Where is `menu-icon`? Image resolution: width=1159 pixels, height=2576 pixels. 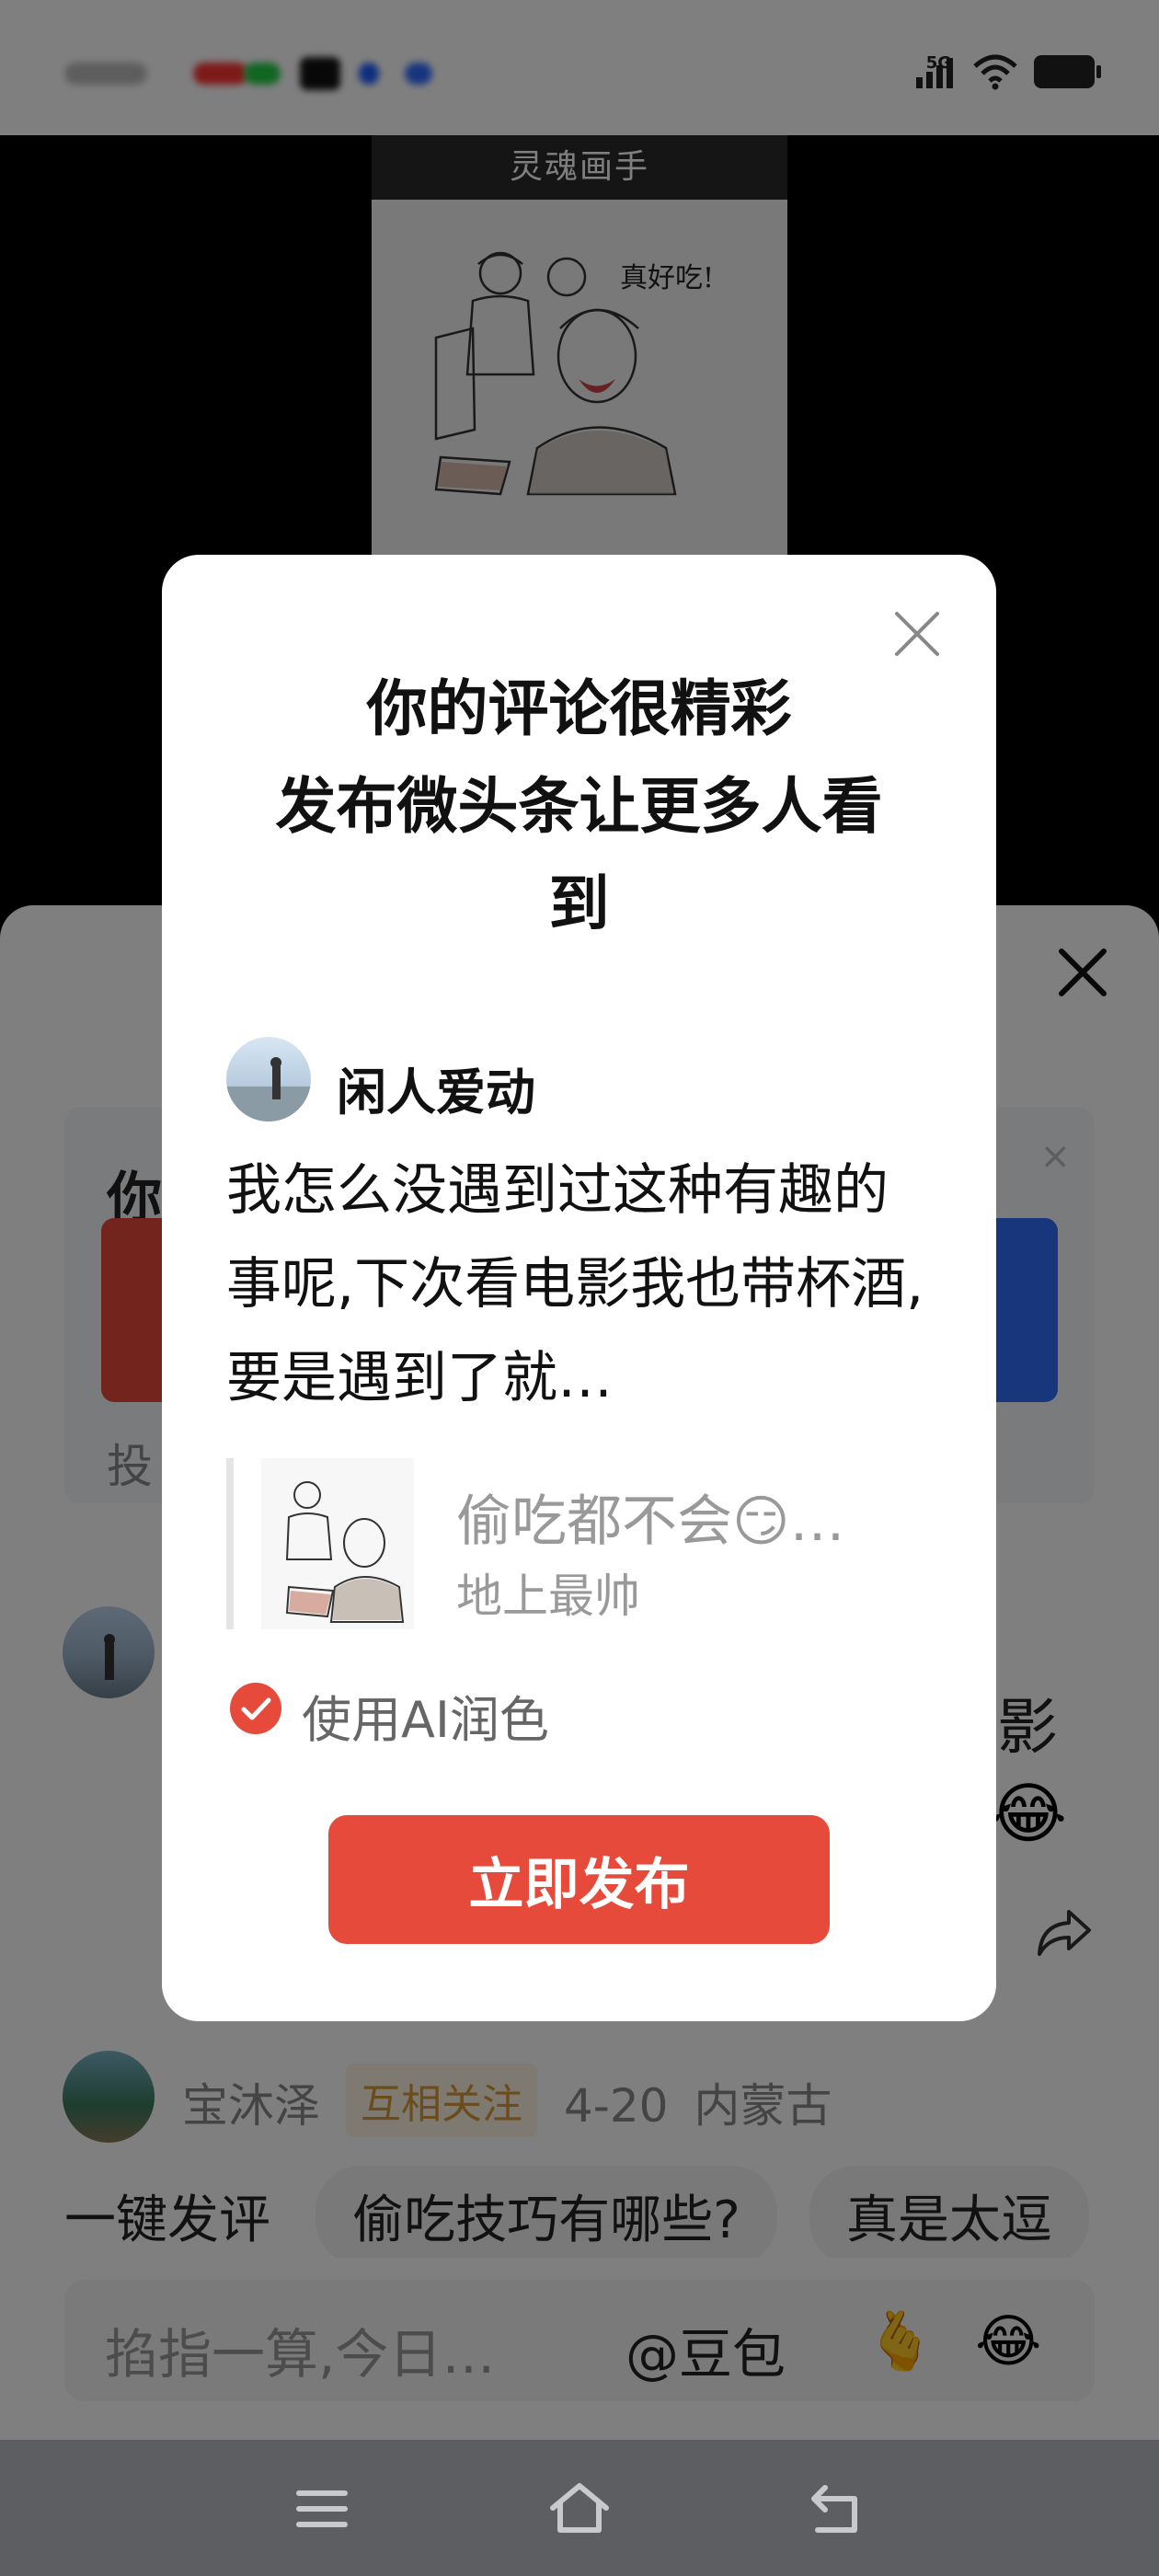 menu-icon is located at coordinates (322, 2509).